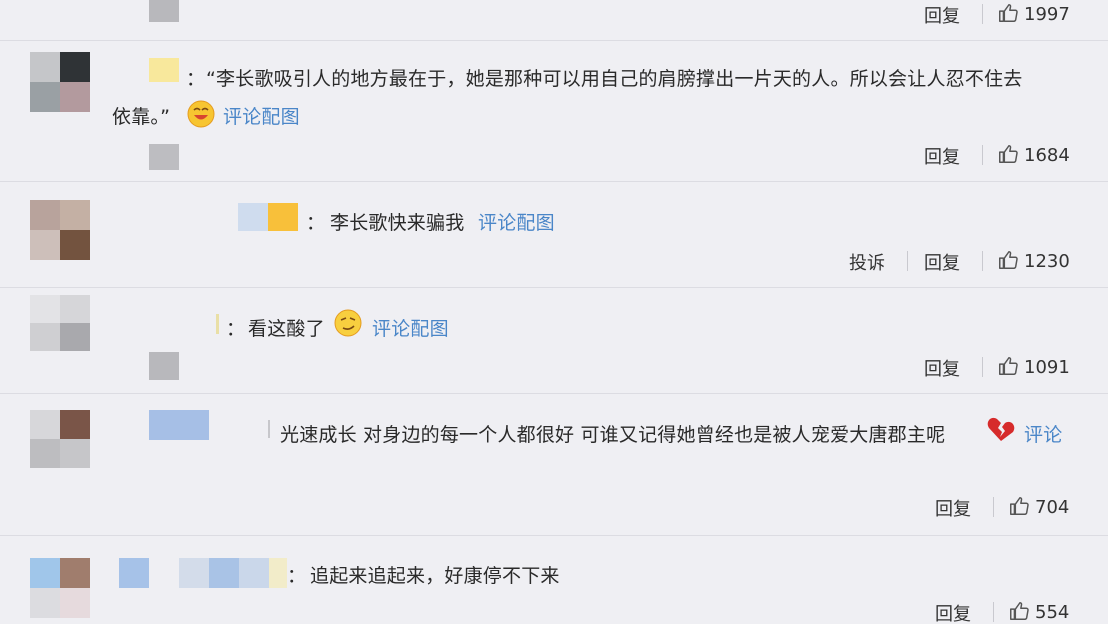 This screenshot has height=624, width=1108. Describe the element at coordinates (1047, 261) in the screenshot. I see `like-count: 1230` at that location.